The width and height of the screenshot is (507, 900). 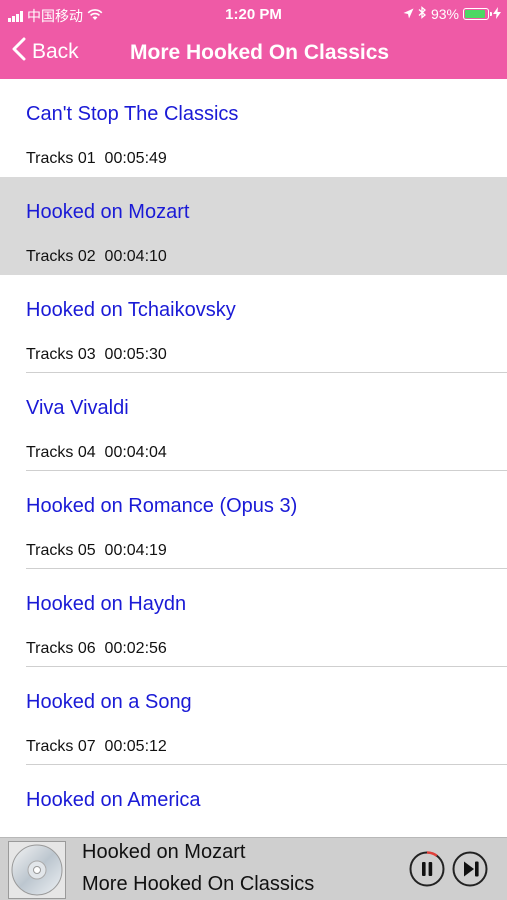 What do you see at coordinates (253, 14) in the screenshot?
I see `status-bar: 中国移动 1:20 PM 93%` at bounding box center [253, 14].